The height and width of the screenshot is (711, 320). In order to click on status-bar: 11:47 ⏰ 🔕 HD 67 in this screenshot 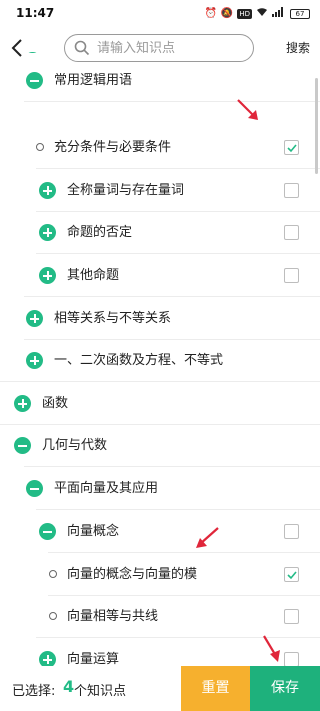, I will do `click(160, 14)`.